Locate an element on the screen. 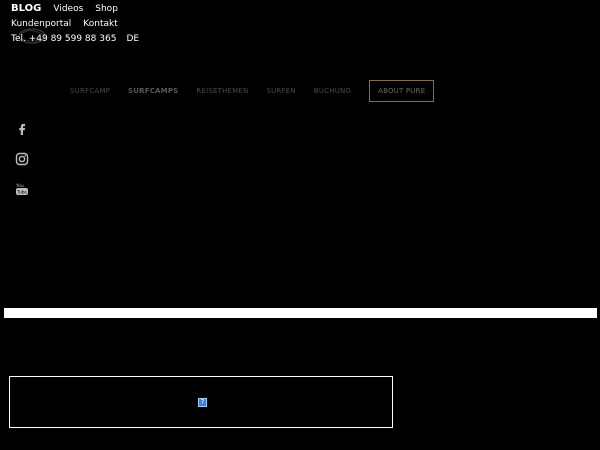  phone-link: Tel. +49 89 599 88 365 is located at coordinates (63, 39).